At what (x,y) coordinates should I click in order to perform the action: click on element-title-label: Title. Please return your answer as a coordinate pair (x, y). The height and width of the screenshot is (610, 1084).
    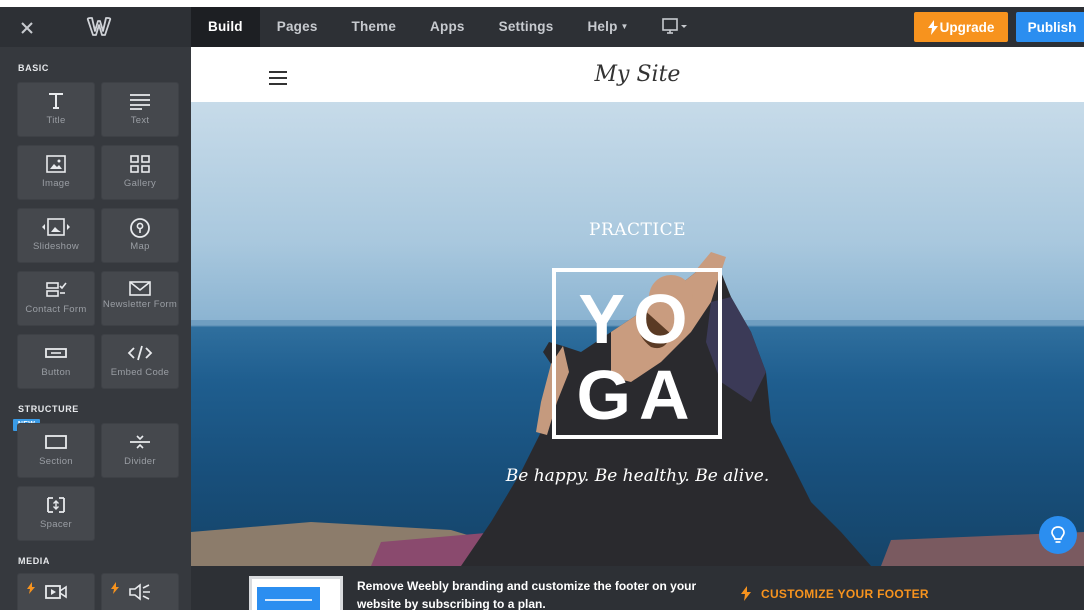
    Looking at the image, I should click on (56, 120).